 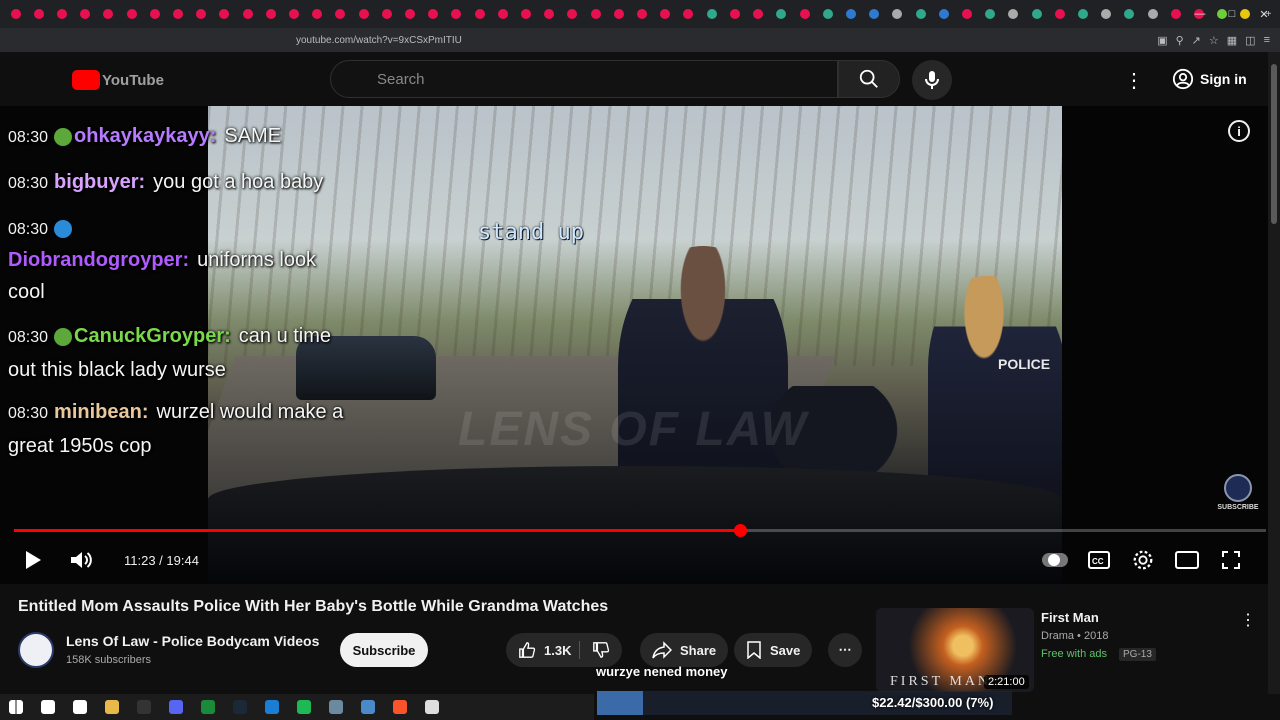 What do you see at coordinates (36, 650) in the screenshot?
I see `channel-avatar` at bounding box center [36, 650].